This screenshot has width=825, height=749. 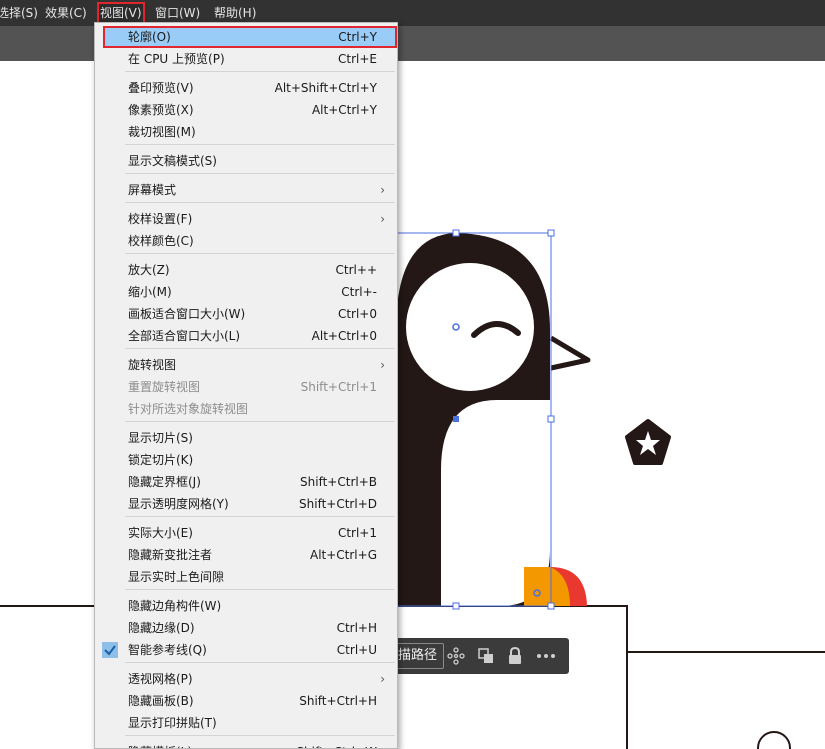 I want to click on menu-item: 重置旋转视图 Shift+Ctrl+1, so click(x=246, y=387).